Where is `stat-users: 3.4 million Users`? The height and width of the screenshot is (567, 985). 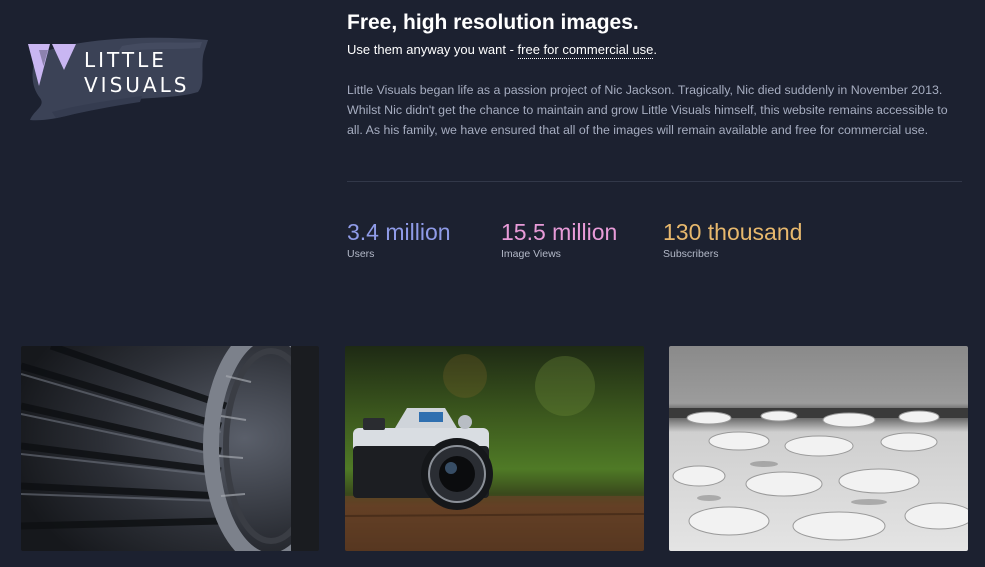
stat-users: 3.4 million Users is located at coordinates (399, 239).